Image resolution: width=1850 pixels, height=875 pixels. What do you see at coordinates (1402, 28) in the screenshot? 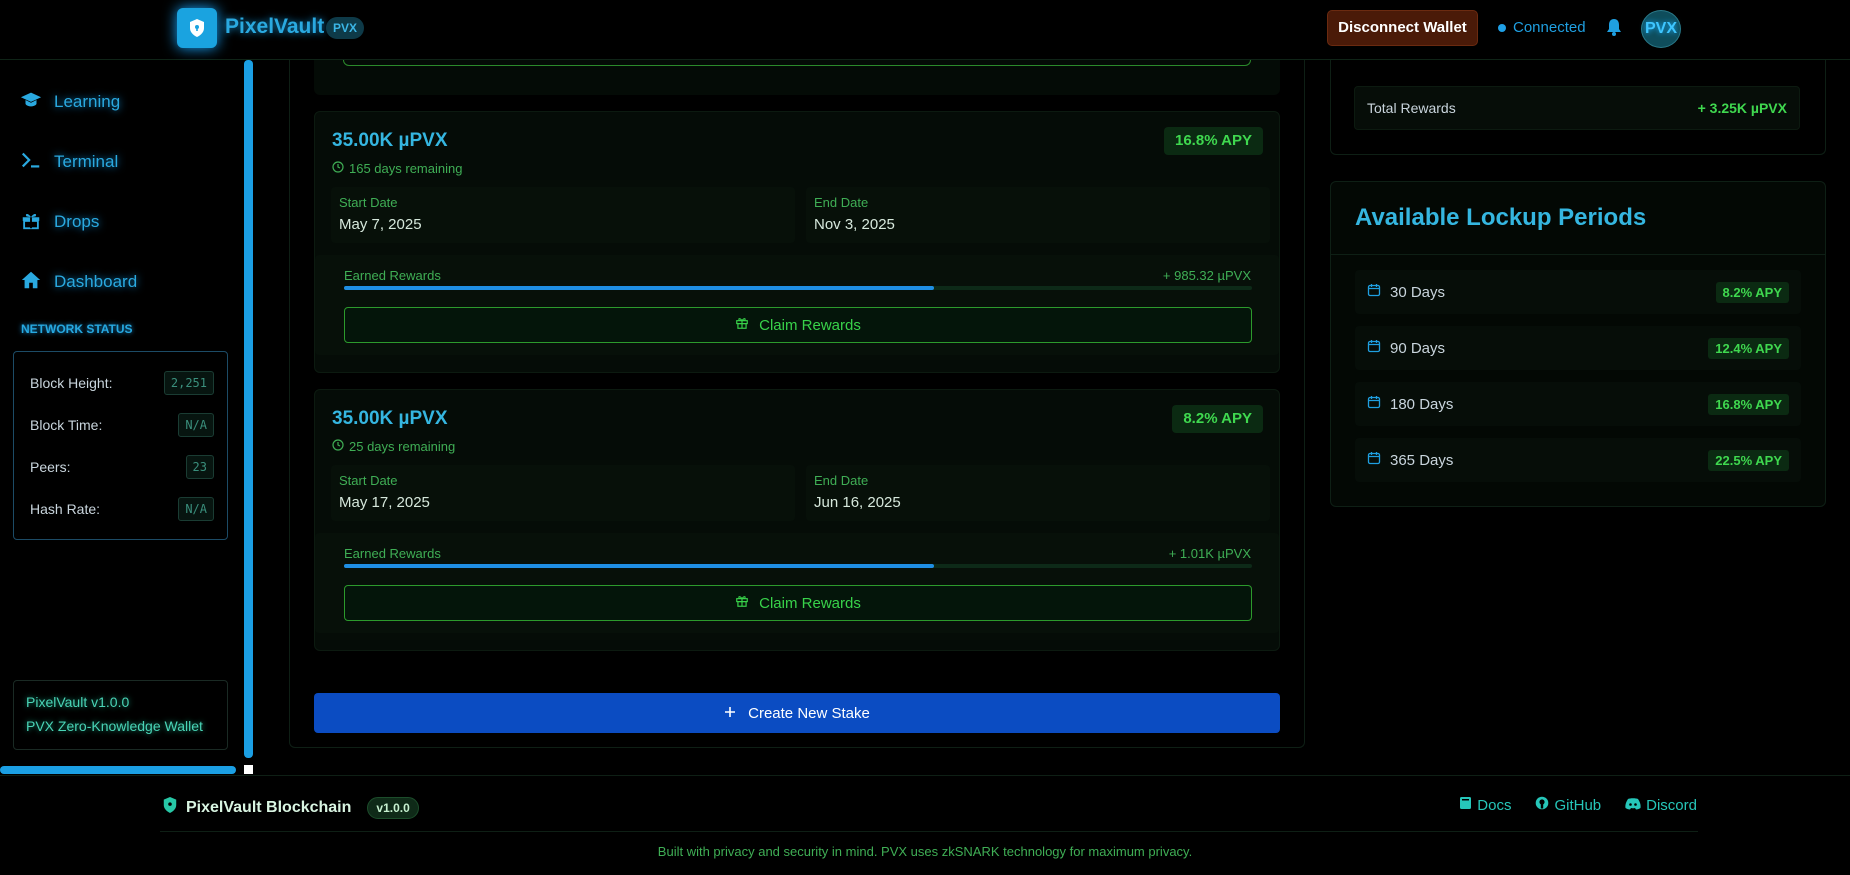
I see `disconnect-wallet-button: Disconnect Wallet` at bounding box center [1402, 28].